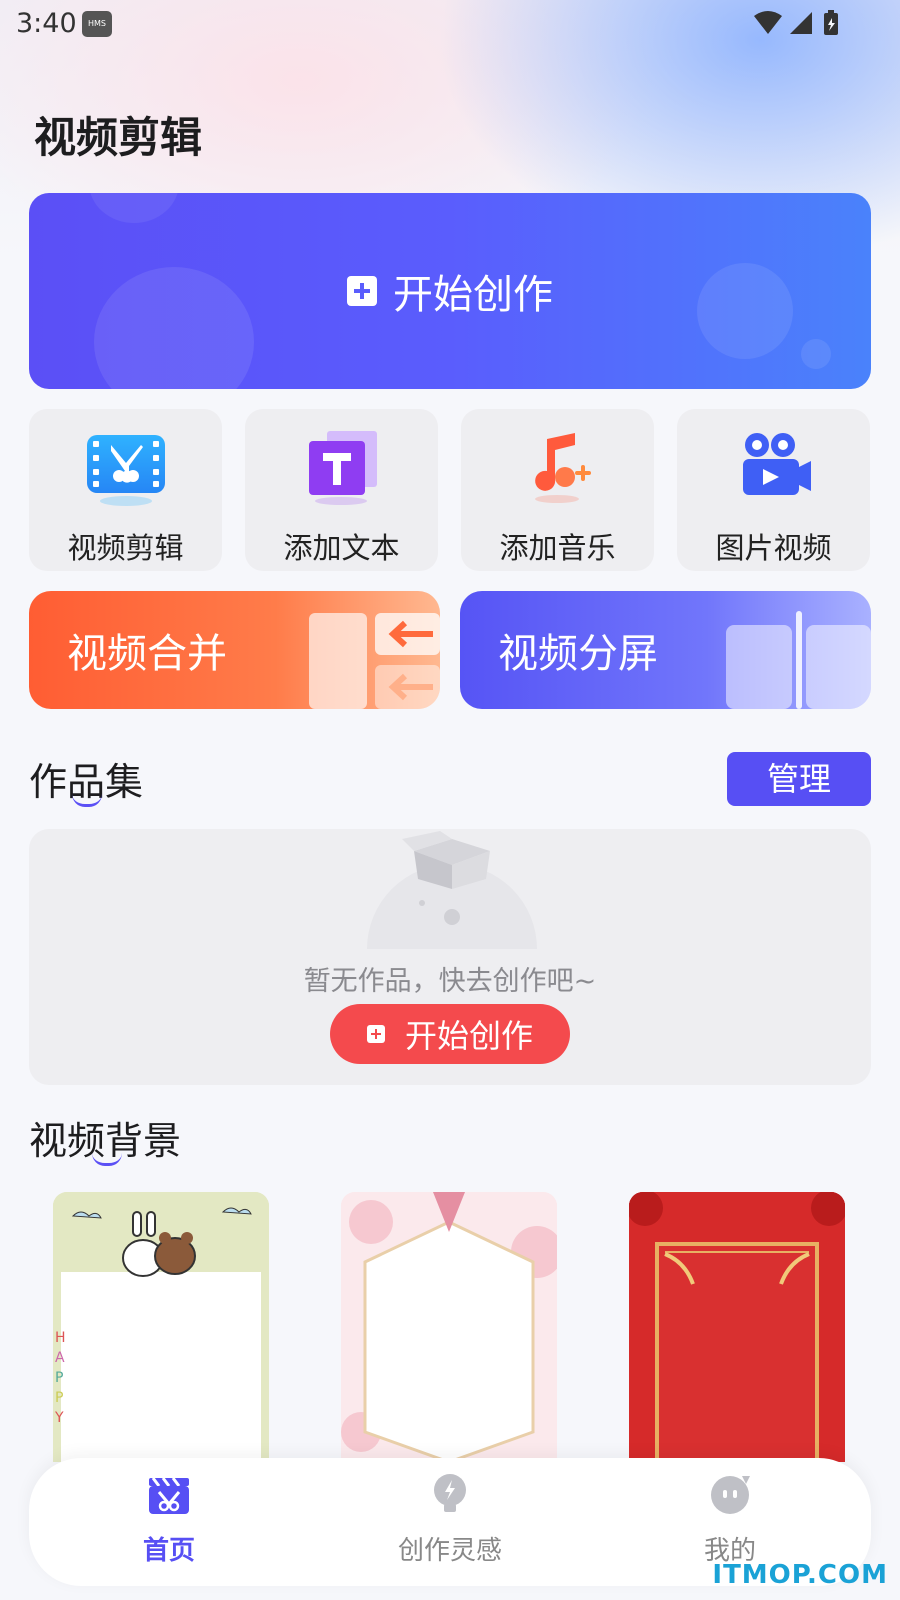  Describe the element at coordinates (169, 1495) in the screenshot. I see `home-film-icon` at that location.